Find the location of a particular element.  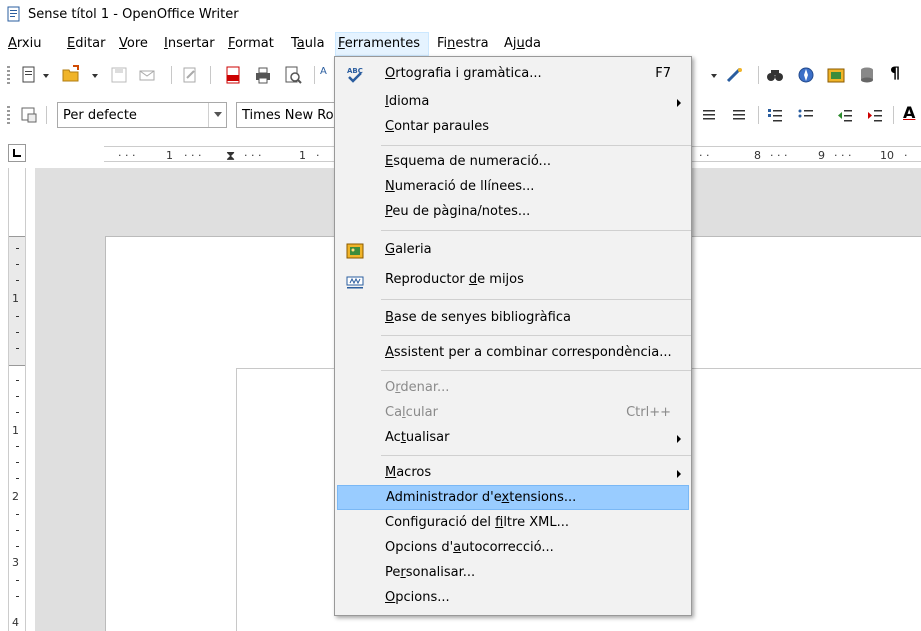

new-dropdown-arrow is located at coordinates (46, 76).